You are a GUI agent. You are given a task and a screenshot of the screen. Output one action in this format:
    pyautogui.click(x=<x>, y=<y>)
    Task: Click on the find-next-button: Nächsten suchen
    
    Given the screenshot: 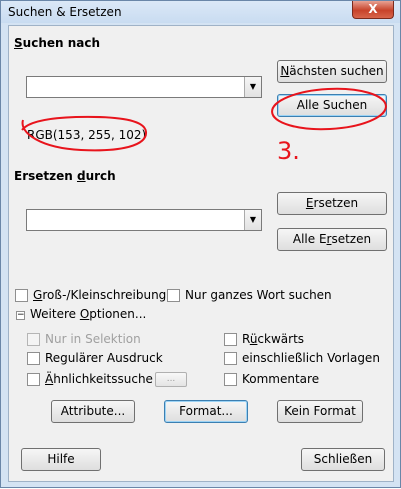 What is the action you would take?
    pyautogui.click(x=332, y=71)
    